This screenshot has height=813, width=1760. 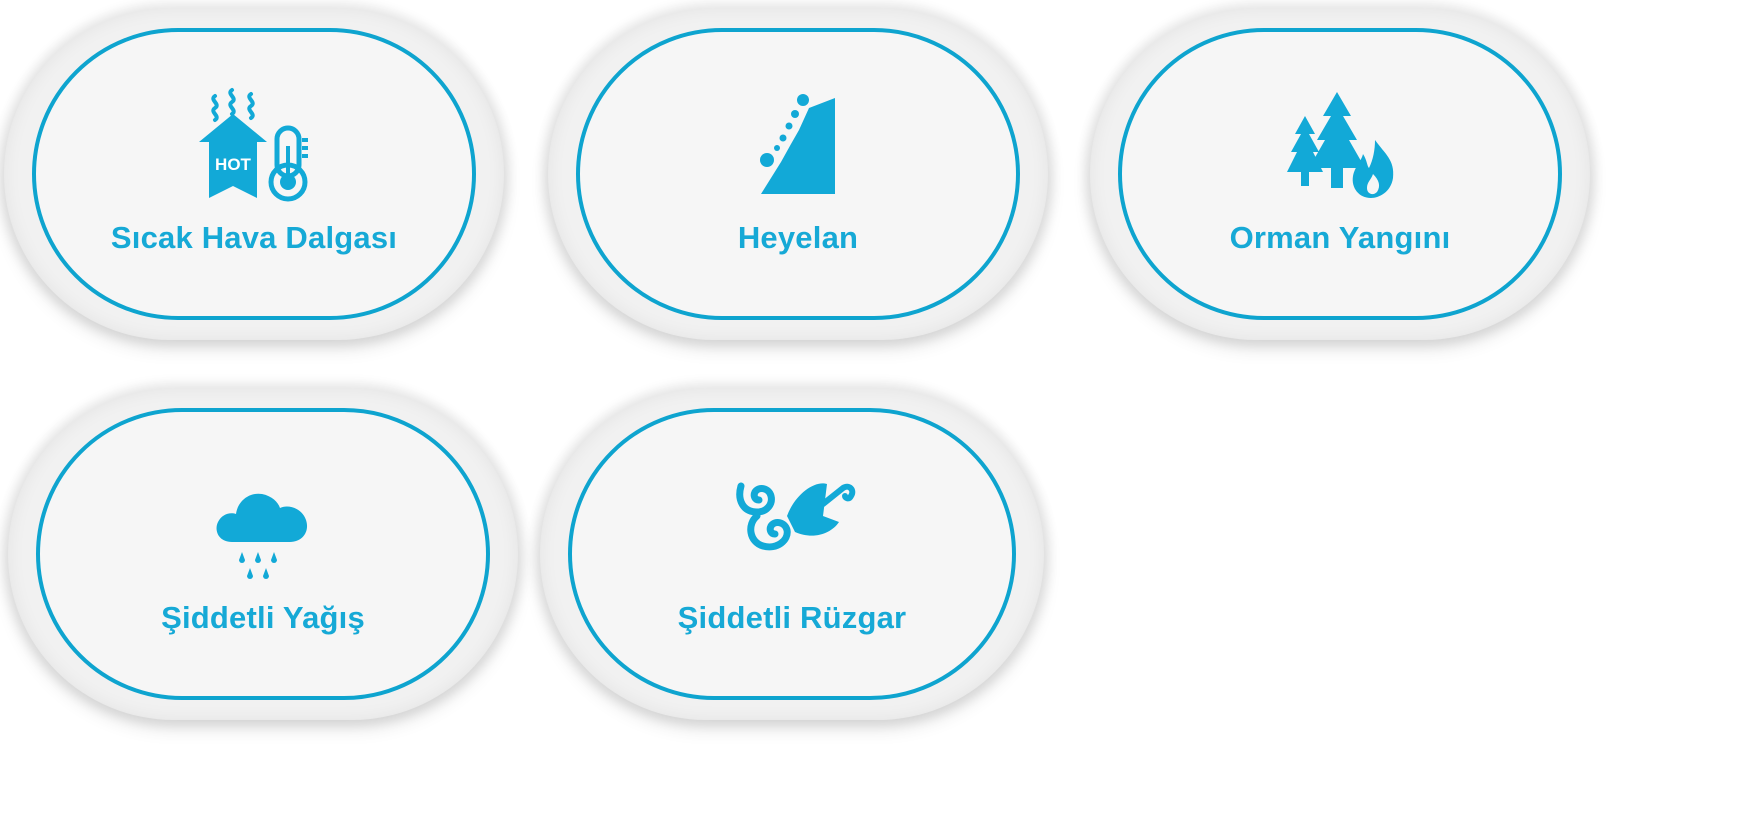 What do you see at coordinates (792, 617) in the screenshot?
I see `card-label: Şiddetli Rüzgar` at bounding box center [792, 617].